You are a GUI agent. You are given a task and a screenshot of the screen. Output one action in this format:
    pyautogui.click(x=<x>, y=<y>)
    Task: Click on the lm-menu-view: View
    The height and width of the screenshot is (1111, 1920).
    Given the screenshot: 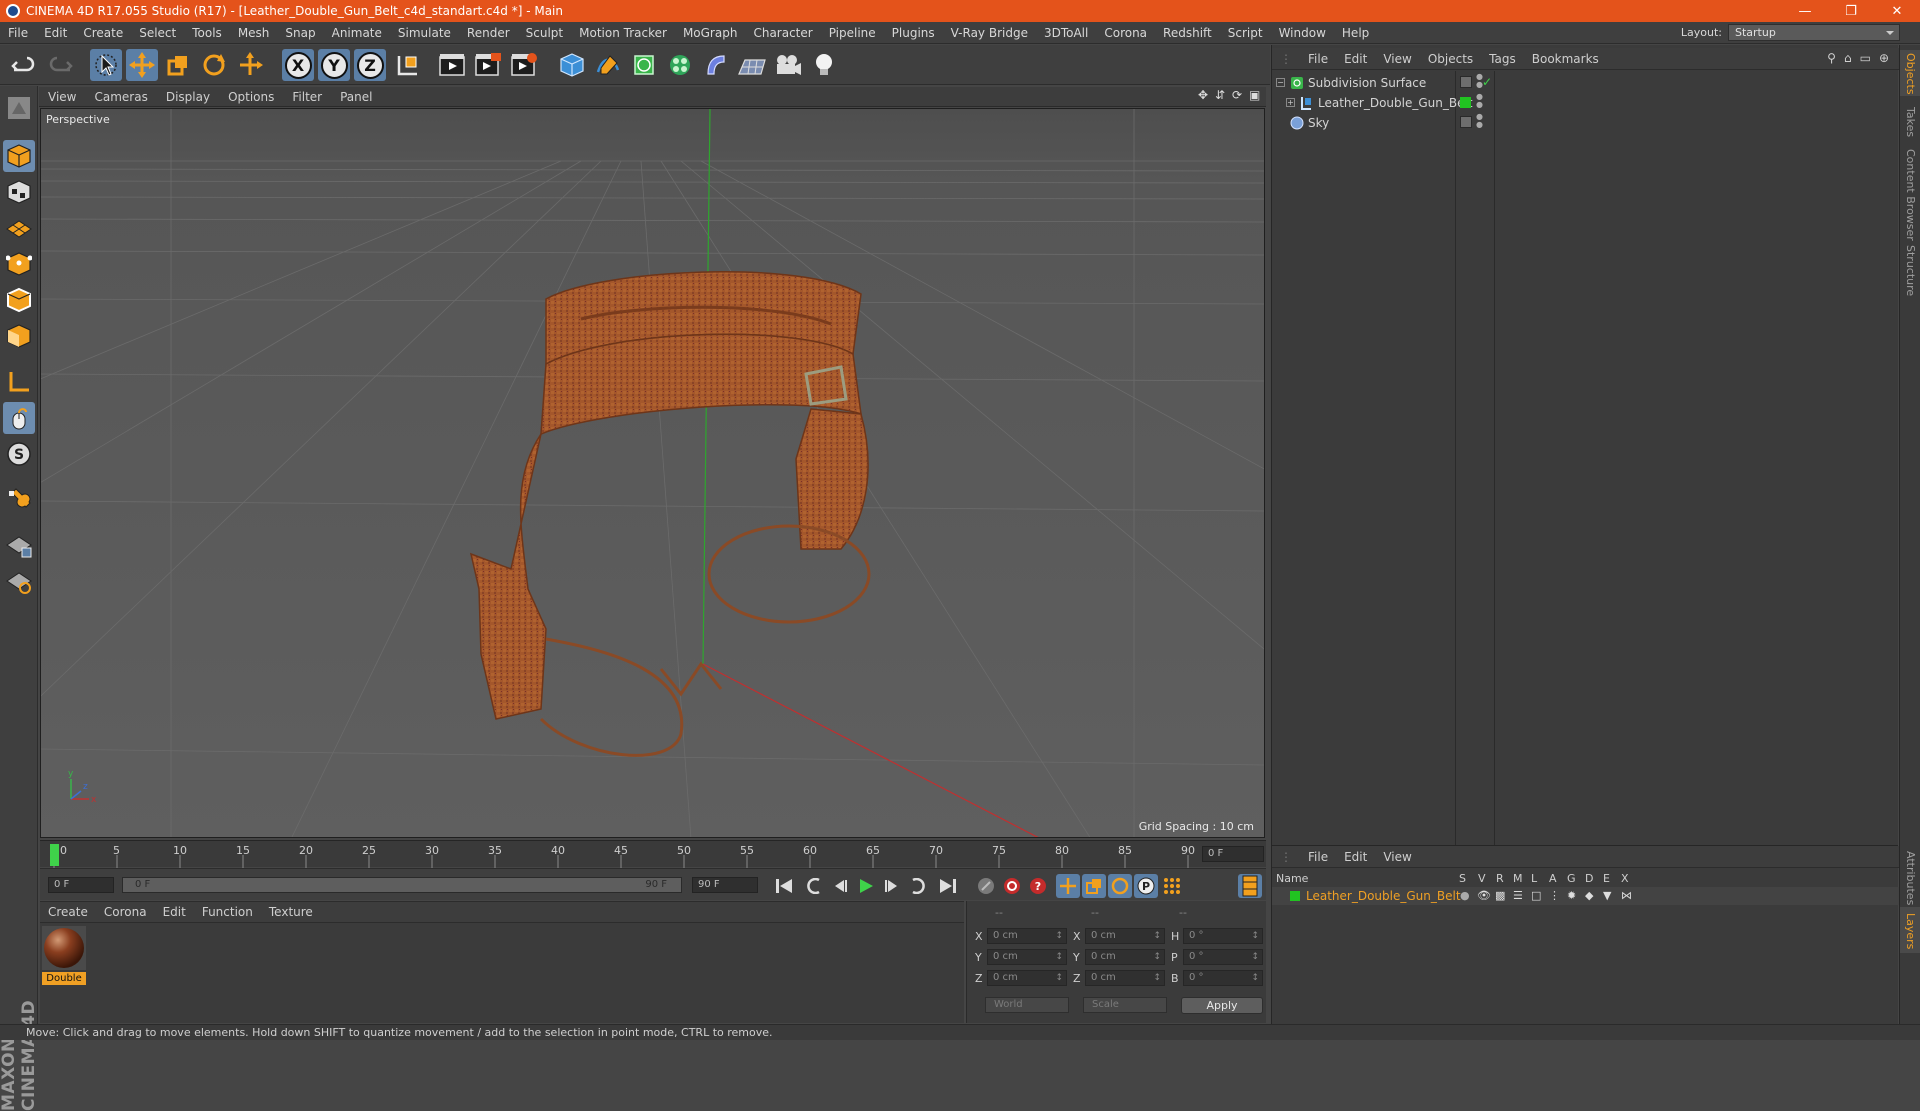 What is the action you would take?
    pyautogui.click(x=1397, y=857)
    